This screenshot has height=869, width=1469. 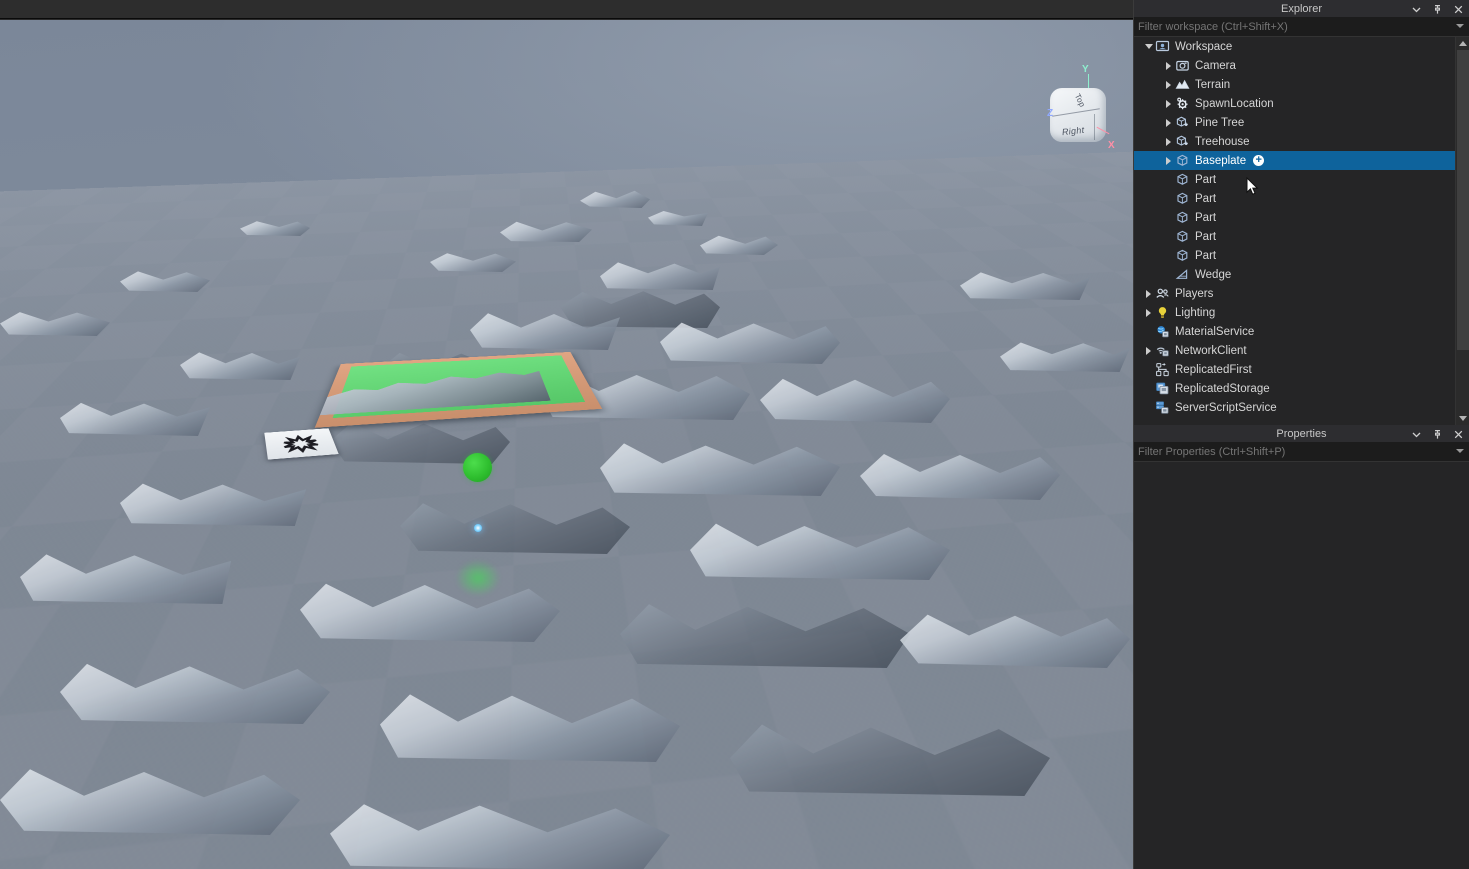 What do you see at coordinates (1294, 312) in the screenshot?
I see `explorer-item-lighting: Lighting` at bounding box center [1294, 312].